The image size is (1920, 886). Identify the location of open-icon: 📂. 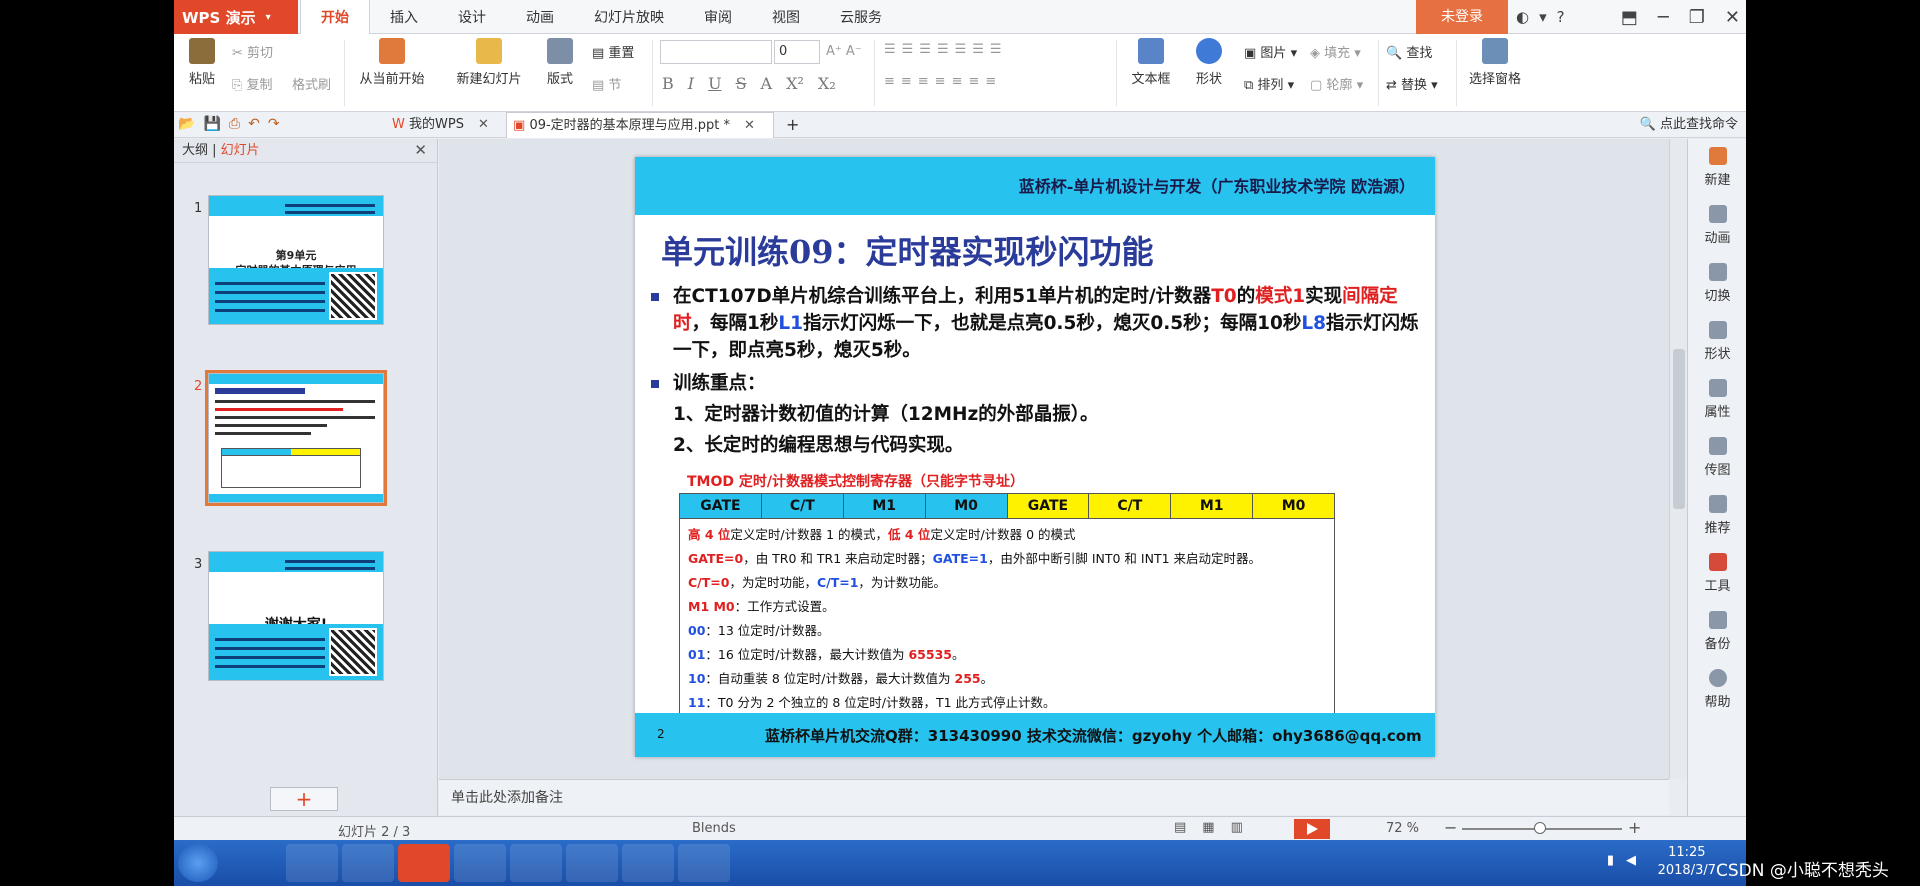
(186, 124).